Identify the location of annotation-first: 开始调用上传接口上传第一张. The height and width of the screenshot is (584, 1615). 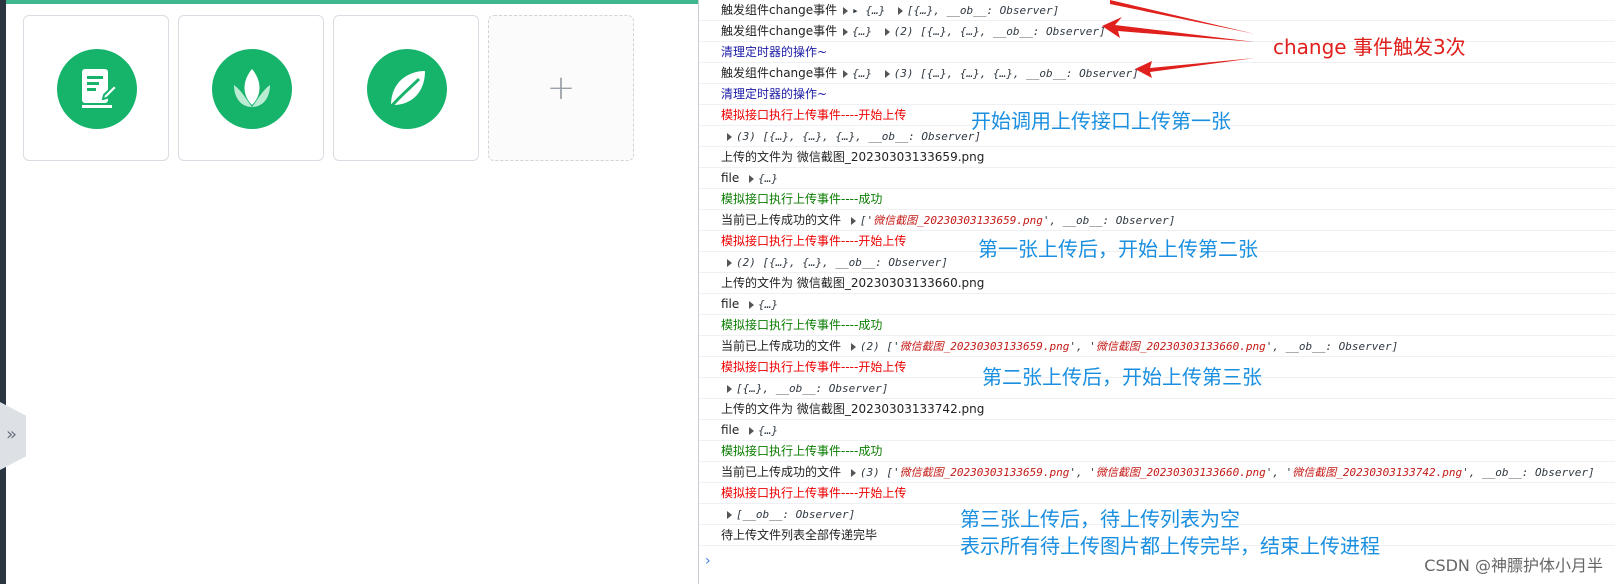
(1101, 121).